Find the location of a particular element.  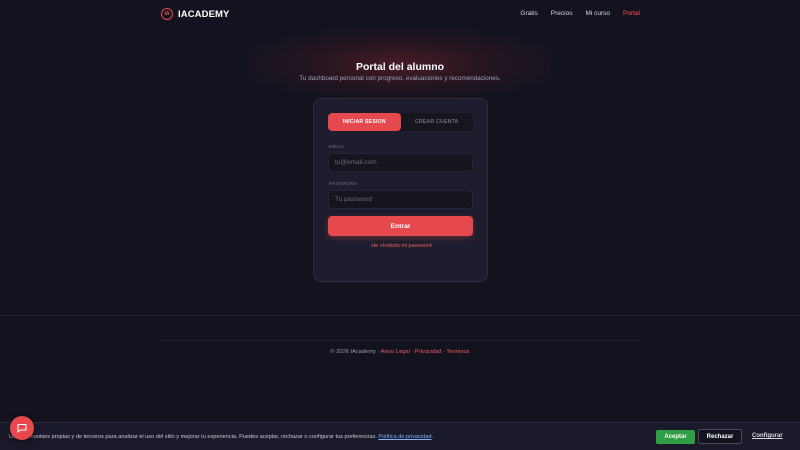

page-title: Portal del alumno is located at coordinates (400, 67).